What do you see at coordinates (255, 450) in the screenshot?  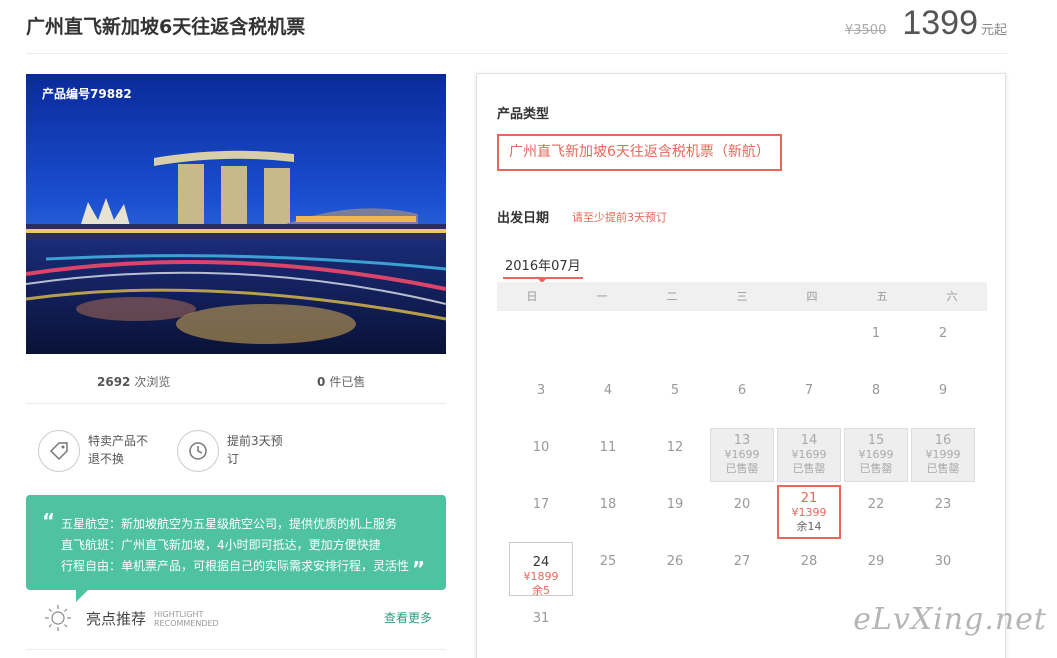 I see `feature-text: 提前3天预订` at bounding box center [255, 450].